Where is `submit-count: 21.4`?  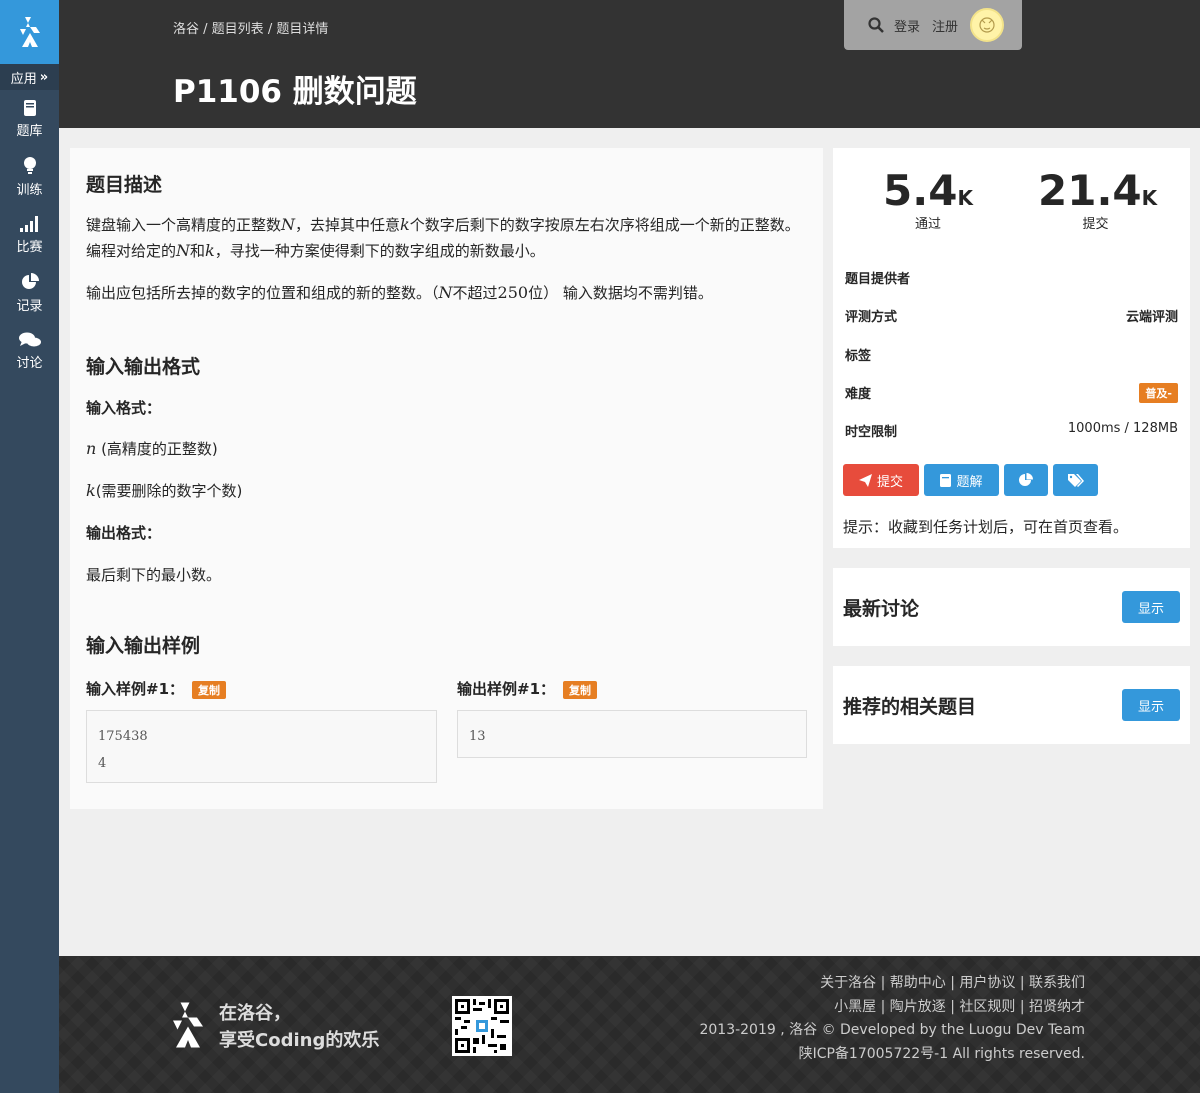
submit-count: 21.4 is located at coordinates (1090, 190).